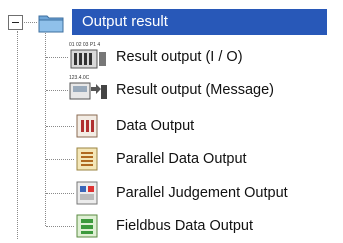  What do you see at coordinates (202, 193) in the screenshot?
I see `tree-node-label: Parallel Judgement Output` at bounding box center [202, 193].